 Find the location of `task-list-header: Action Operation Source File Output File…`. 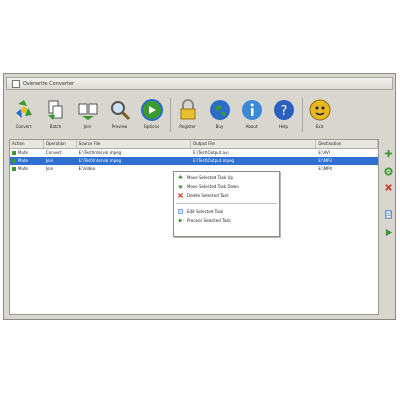

task-list-header: Action Operation Source File Output File… is located at coordinates (194, 144).